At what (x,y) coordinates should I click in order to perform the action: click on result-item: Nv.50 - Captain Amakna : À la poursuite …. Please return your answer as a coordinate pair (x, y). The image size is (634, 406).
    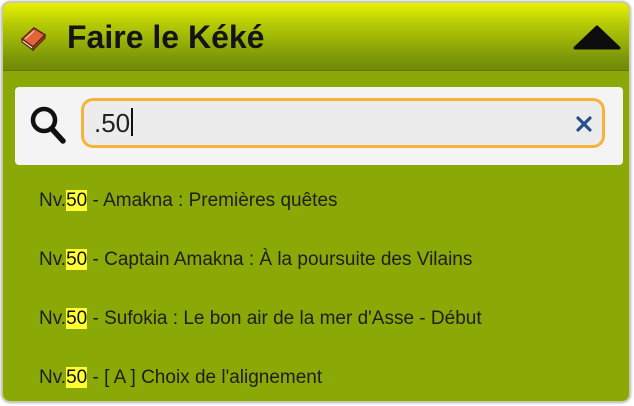
    Looking at the image, I should click on (255, 260).